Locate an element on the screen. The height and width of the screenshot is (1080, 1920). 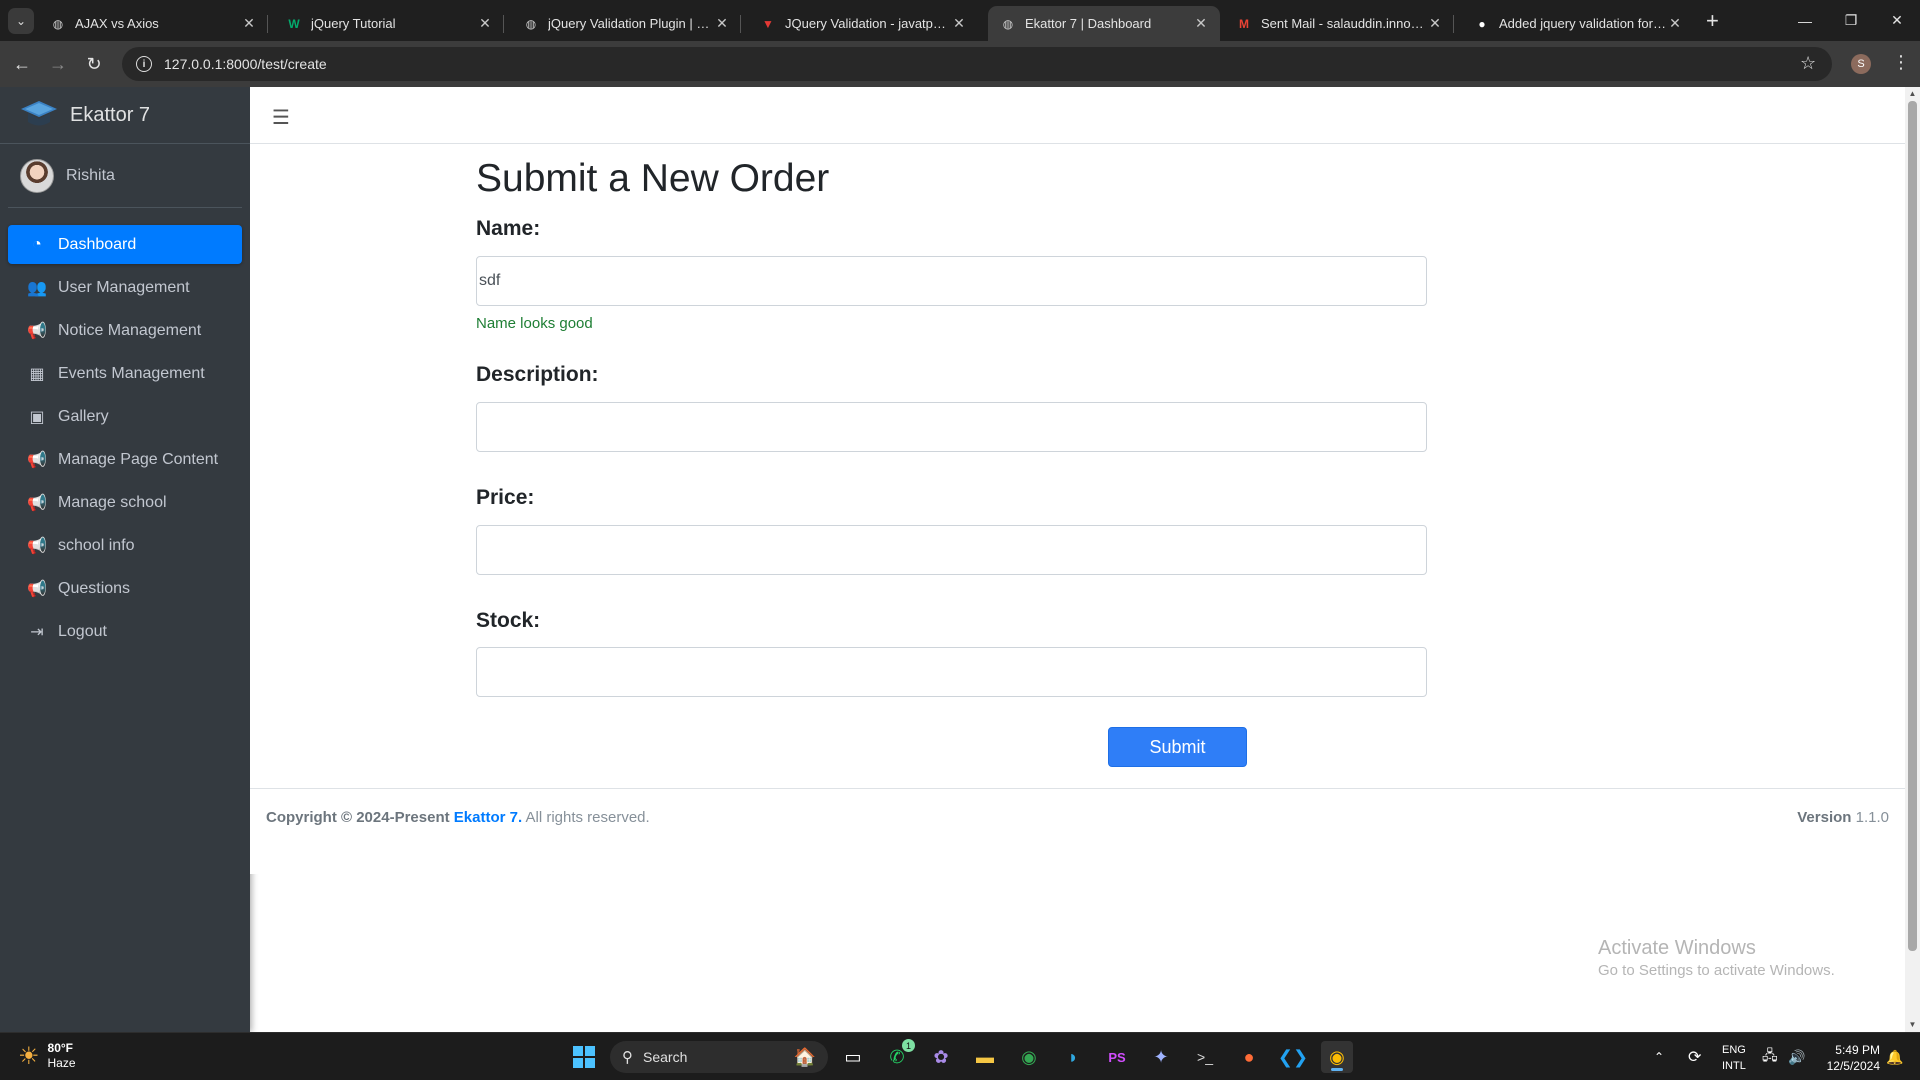
app-icon: ✦ is located at coordinates (1161, 1057).